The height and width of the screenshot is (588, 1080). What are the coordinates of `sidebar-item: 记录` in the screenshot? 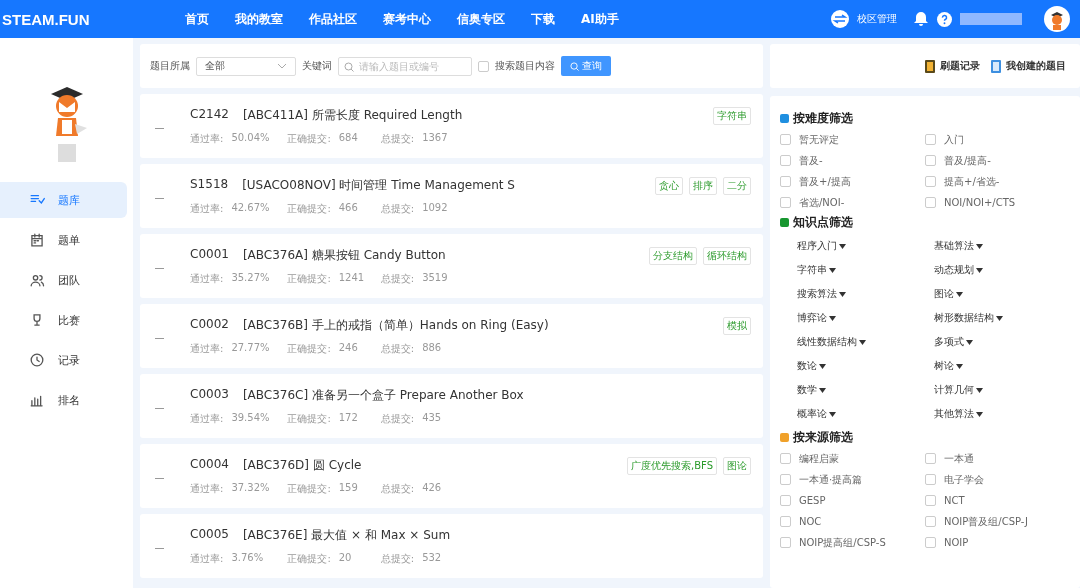 It's located at (63, 360).